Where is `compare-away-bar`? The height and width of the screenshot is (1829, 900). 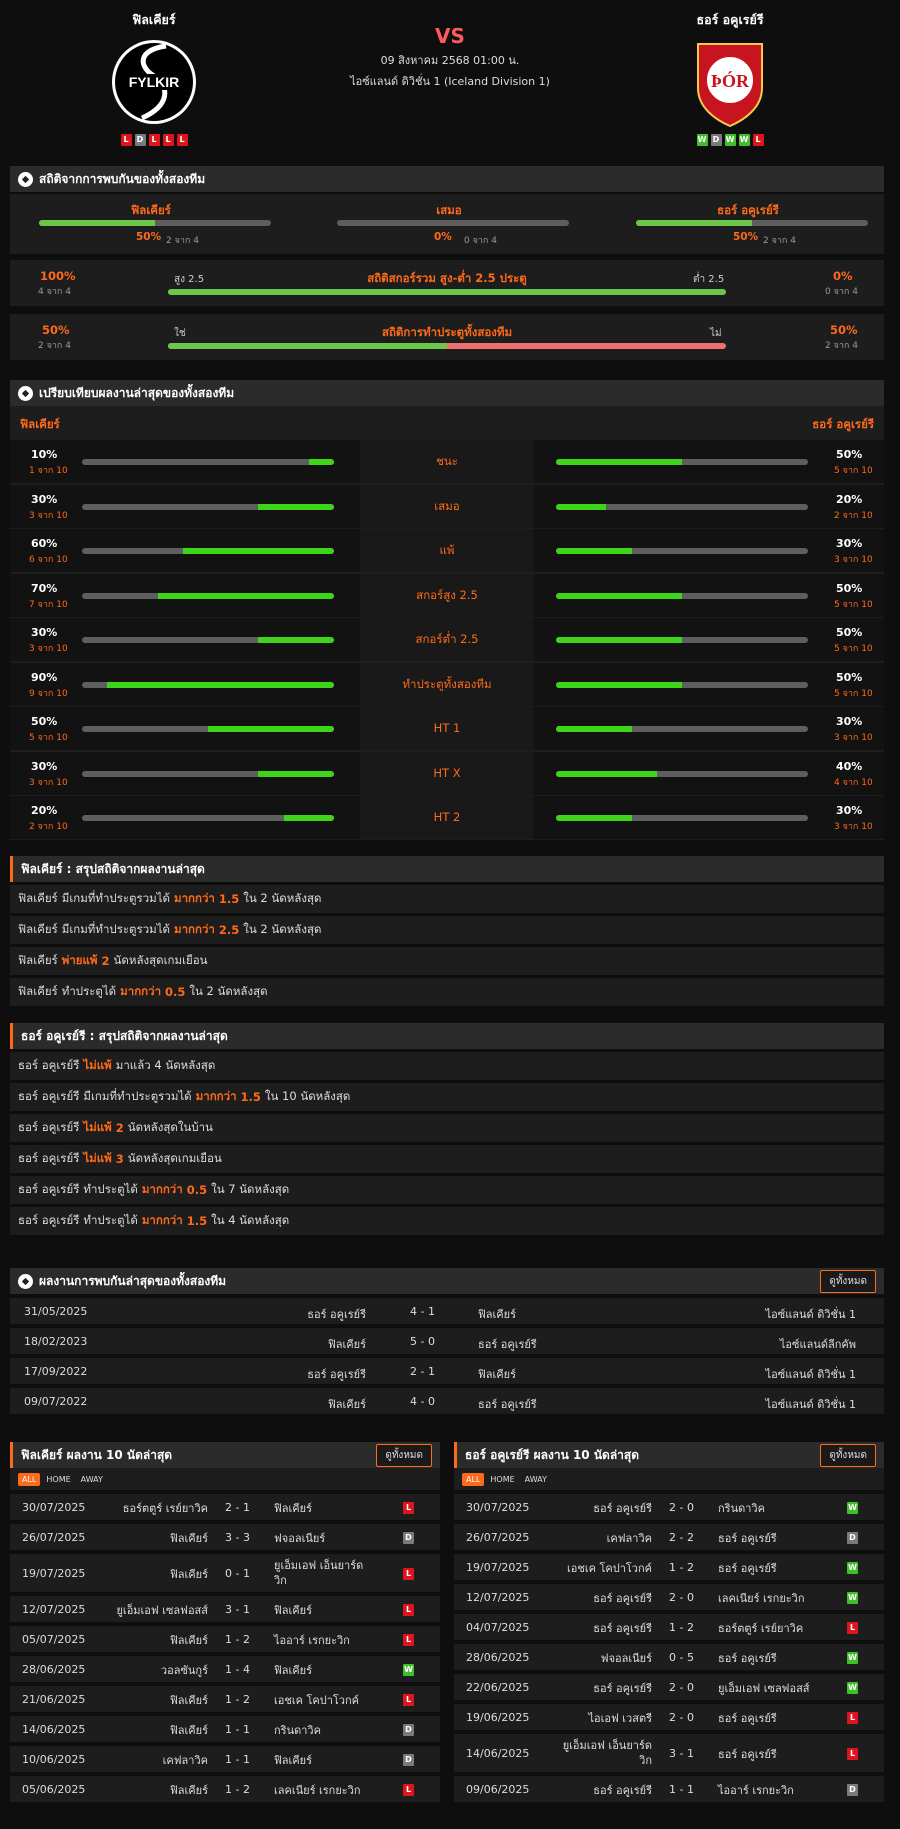 compare-away-bar is located at coordinates (682, 684).